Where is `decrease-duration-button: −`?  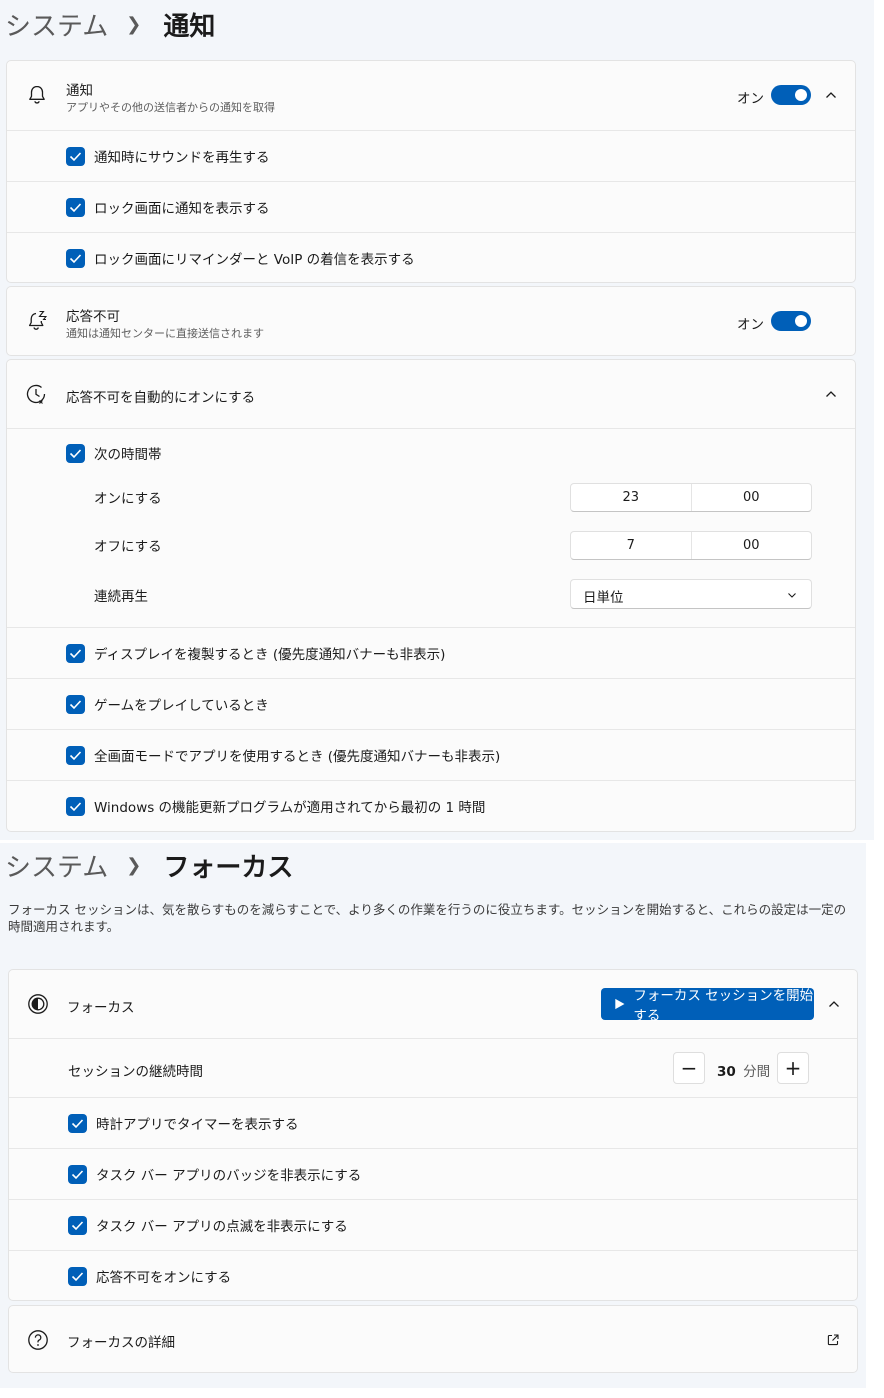 decrease-duration-button: − is located at coordinates (689, 1068).